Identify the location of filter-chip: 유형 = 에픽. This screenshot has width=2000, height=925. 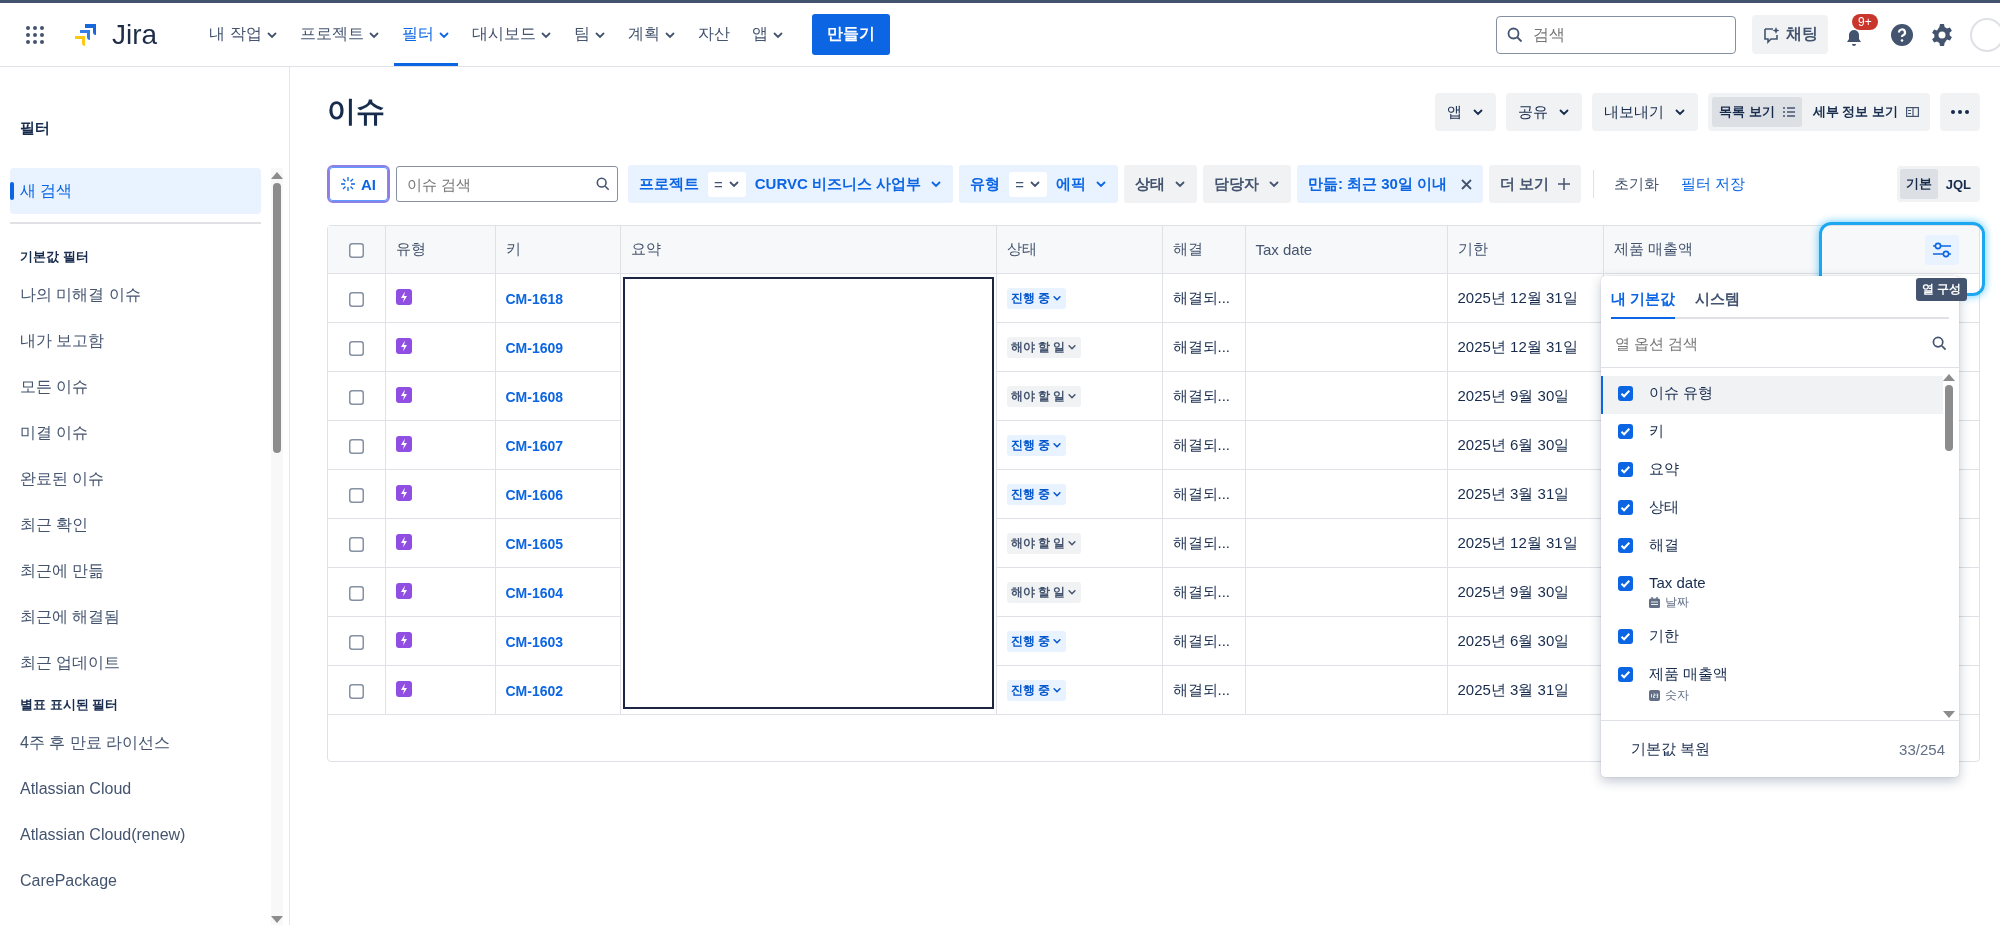
(1038, 184).